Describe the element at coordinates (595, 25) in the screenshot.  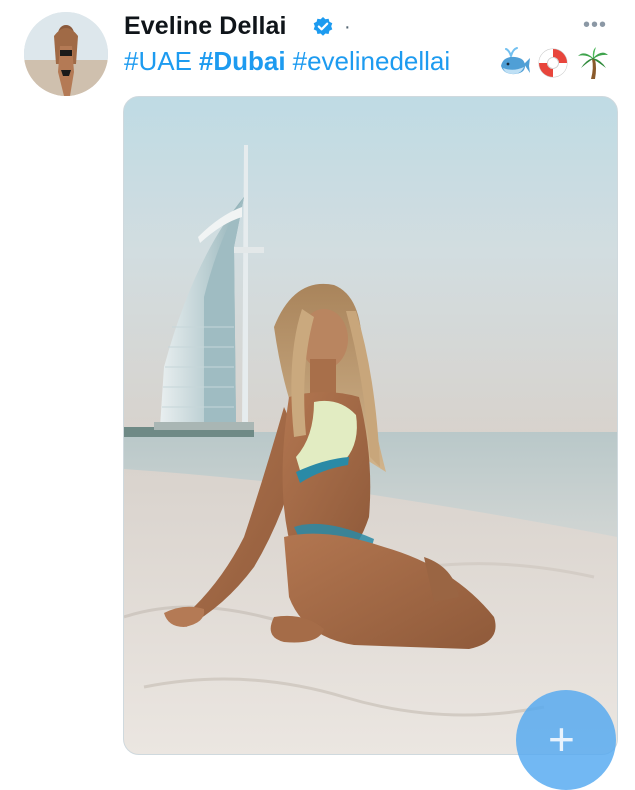
I see `more-options-icon: •••` at that location.